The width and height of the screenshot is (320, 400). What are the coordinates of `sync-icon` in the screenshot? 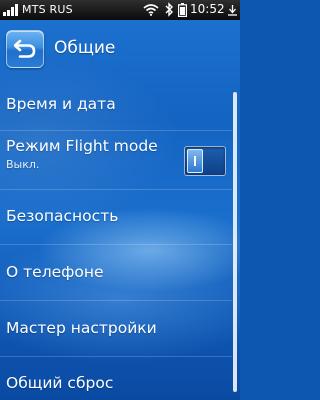 It's located at (232, 10).